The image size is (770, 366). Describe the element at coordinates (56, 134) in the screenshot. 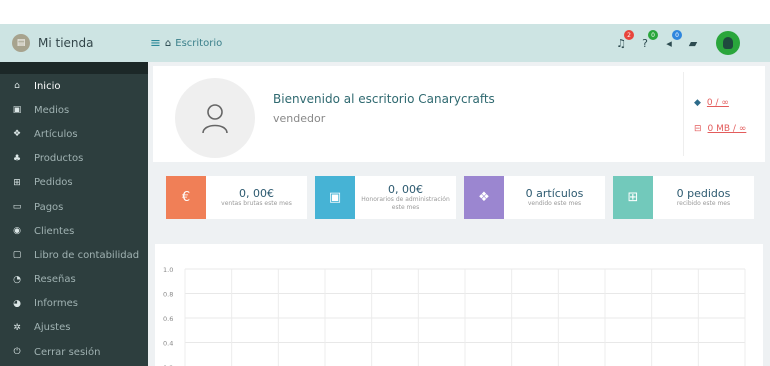

I see `sidebar-item-label: Artículos` at that location.